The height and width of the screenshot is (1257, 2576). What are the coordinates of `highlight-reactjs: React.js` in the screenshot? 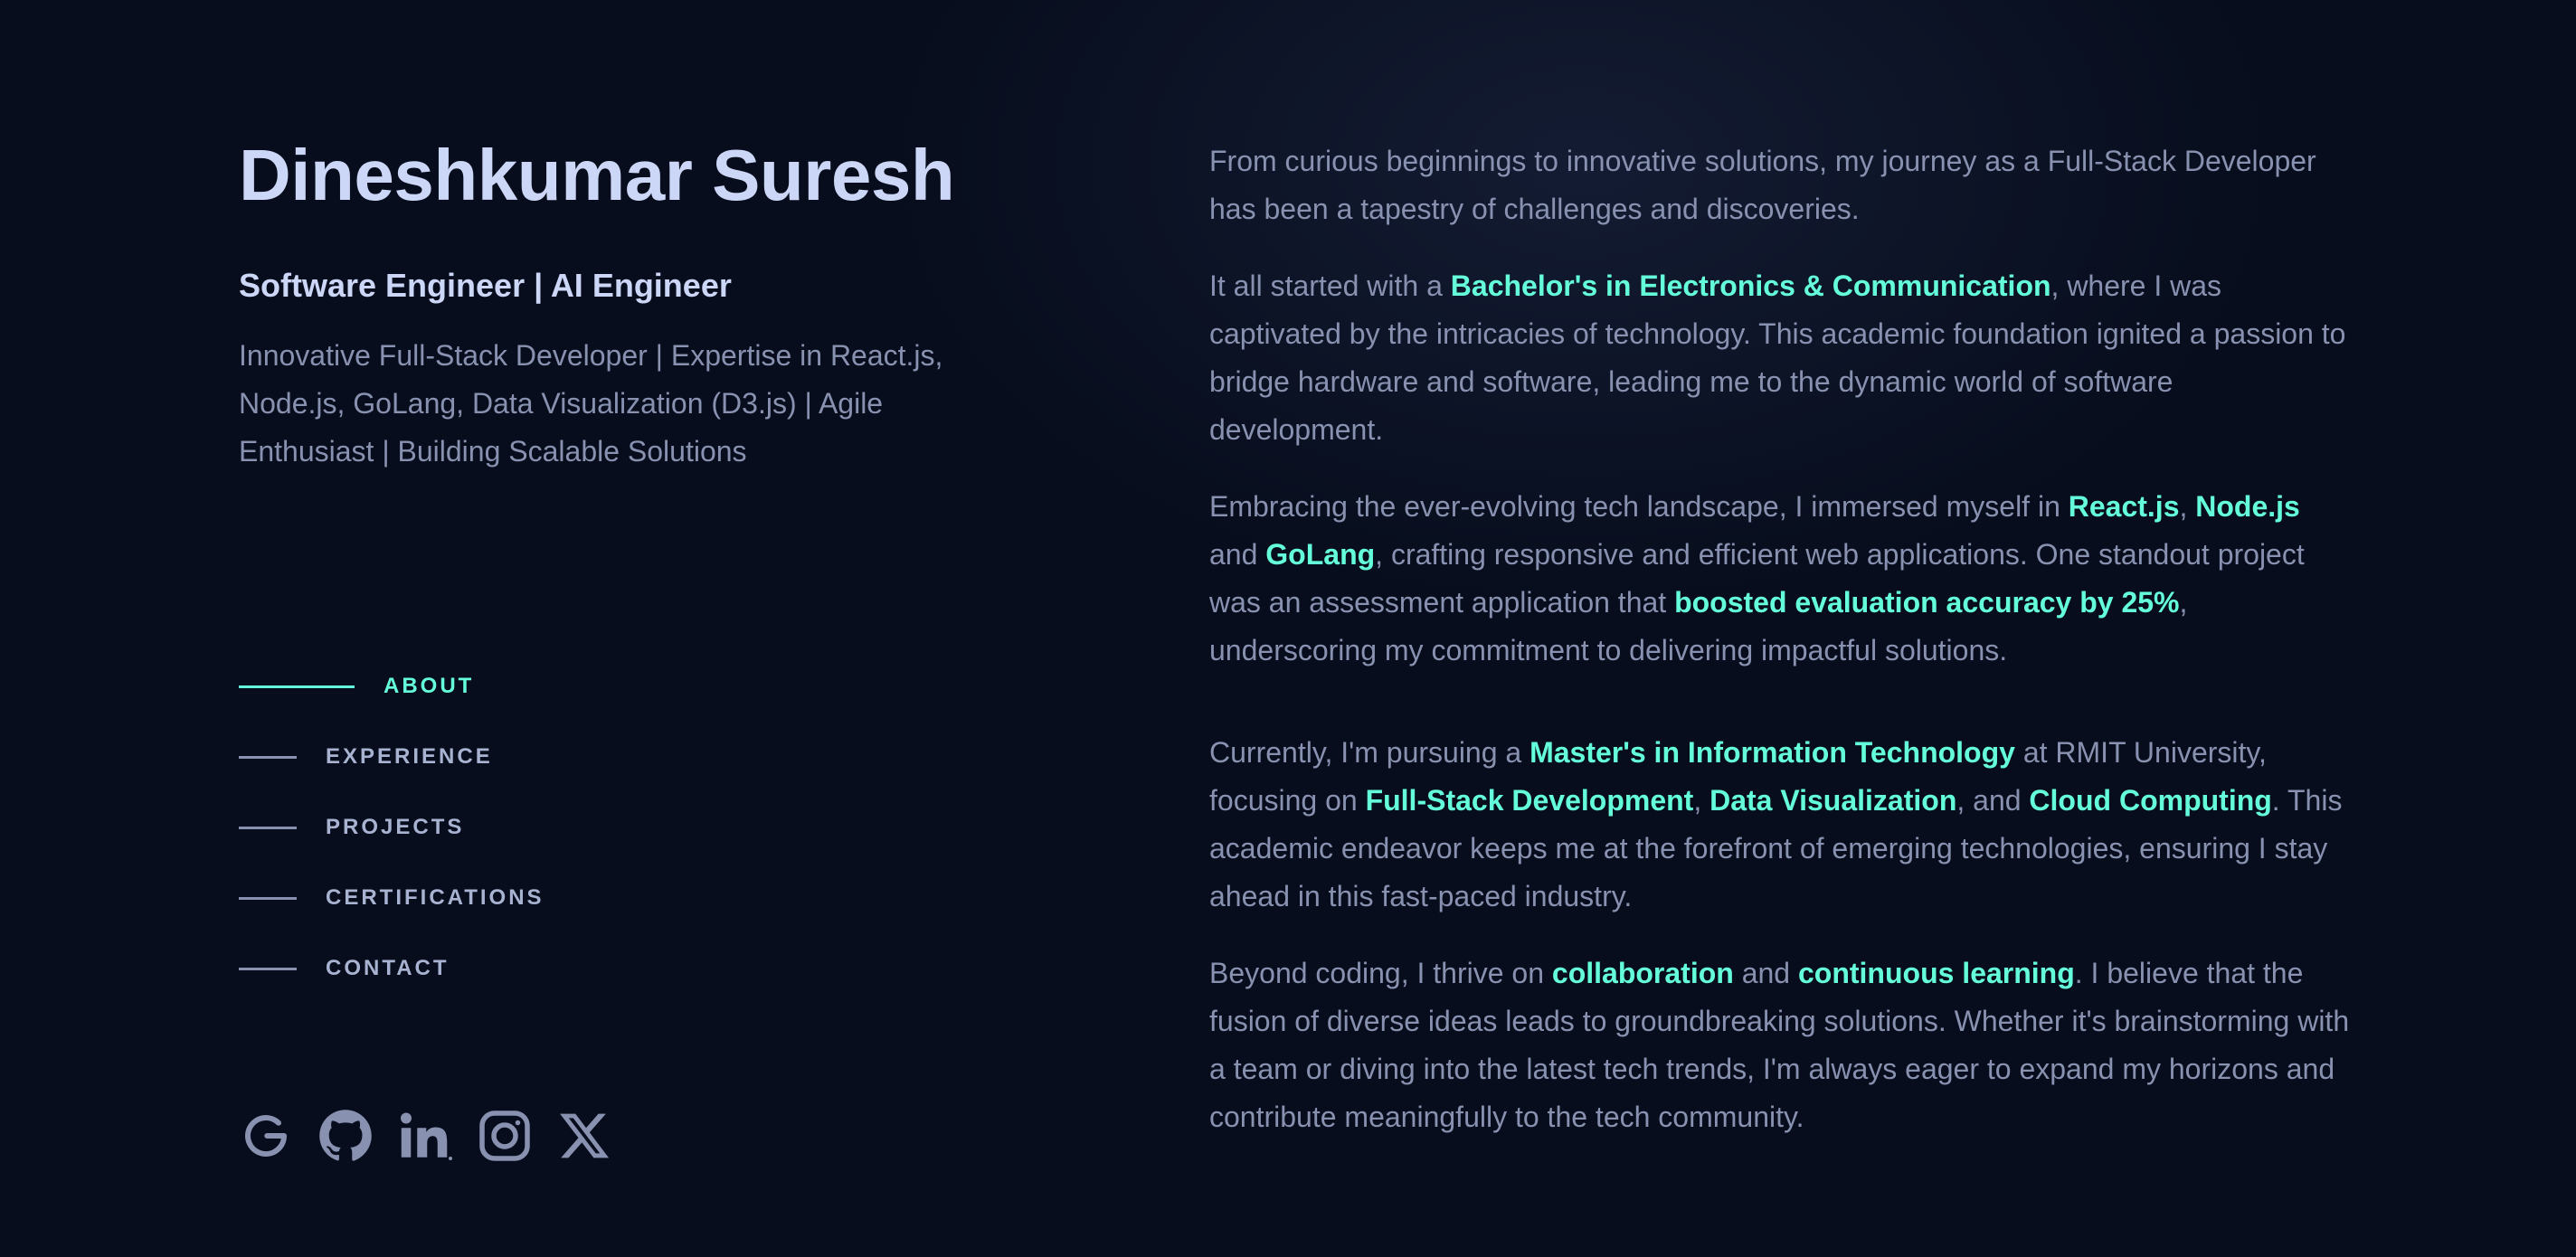 It's located at (2124, 506).